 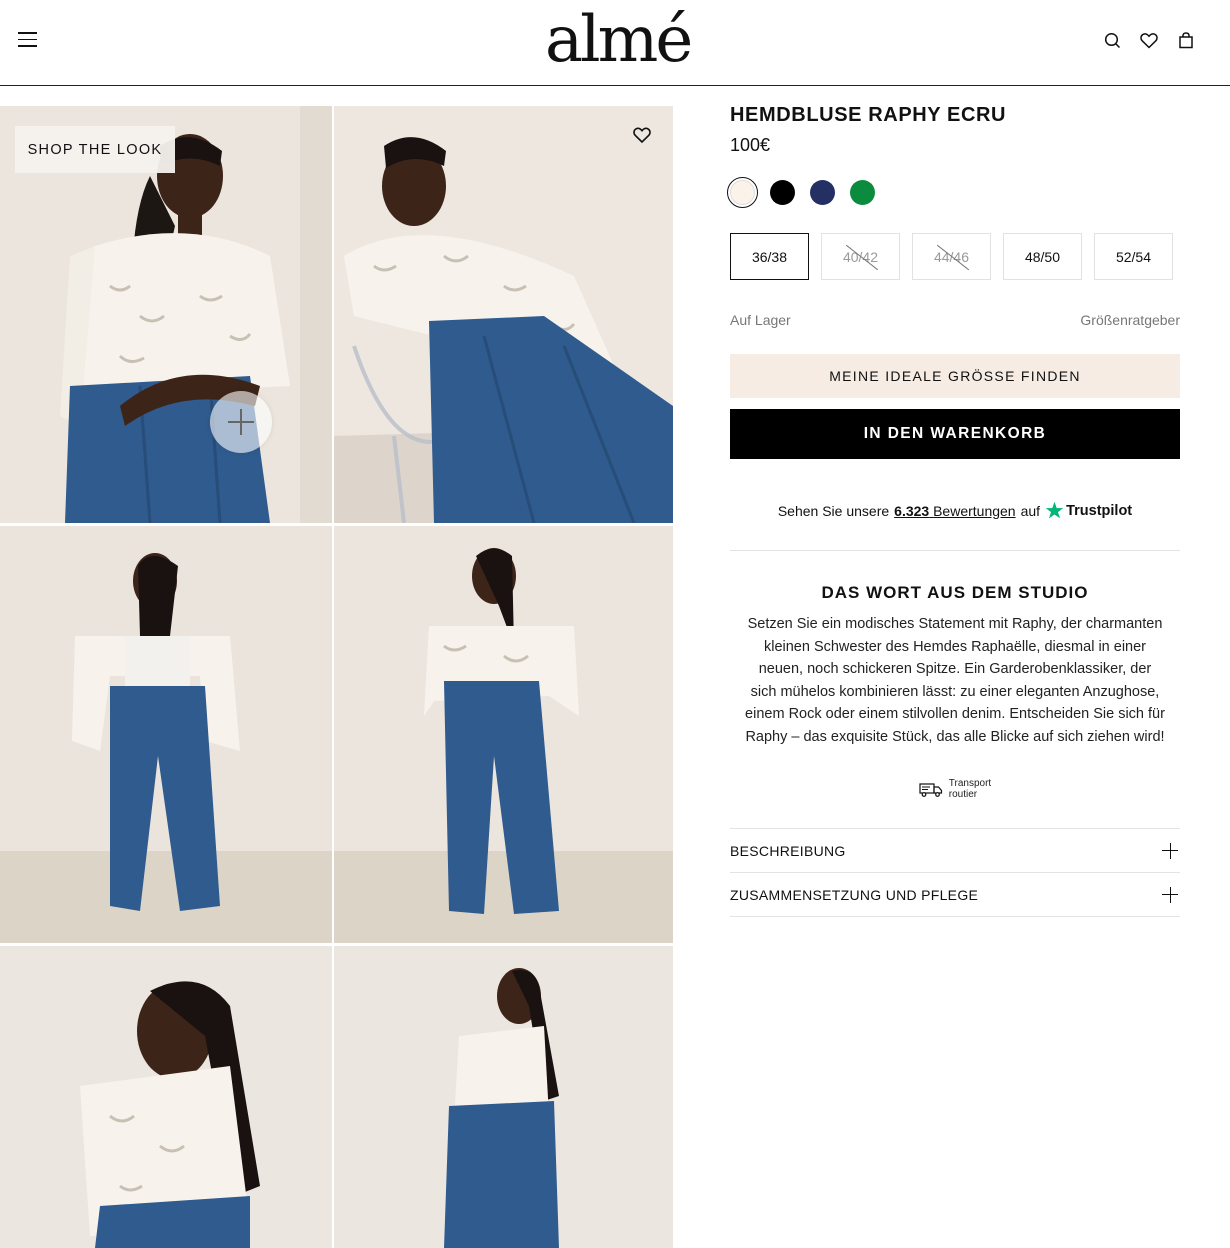 I want to click on reviews-link-label: Bewertungen, so click(x=974, y=510).